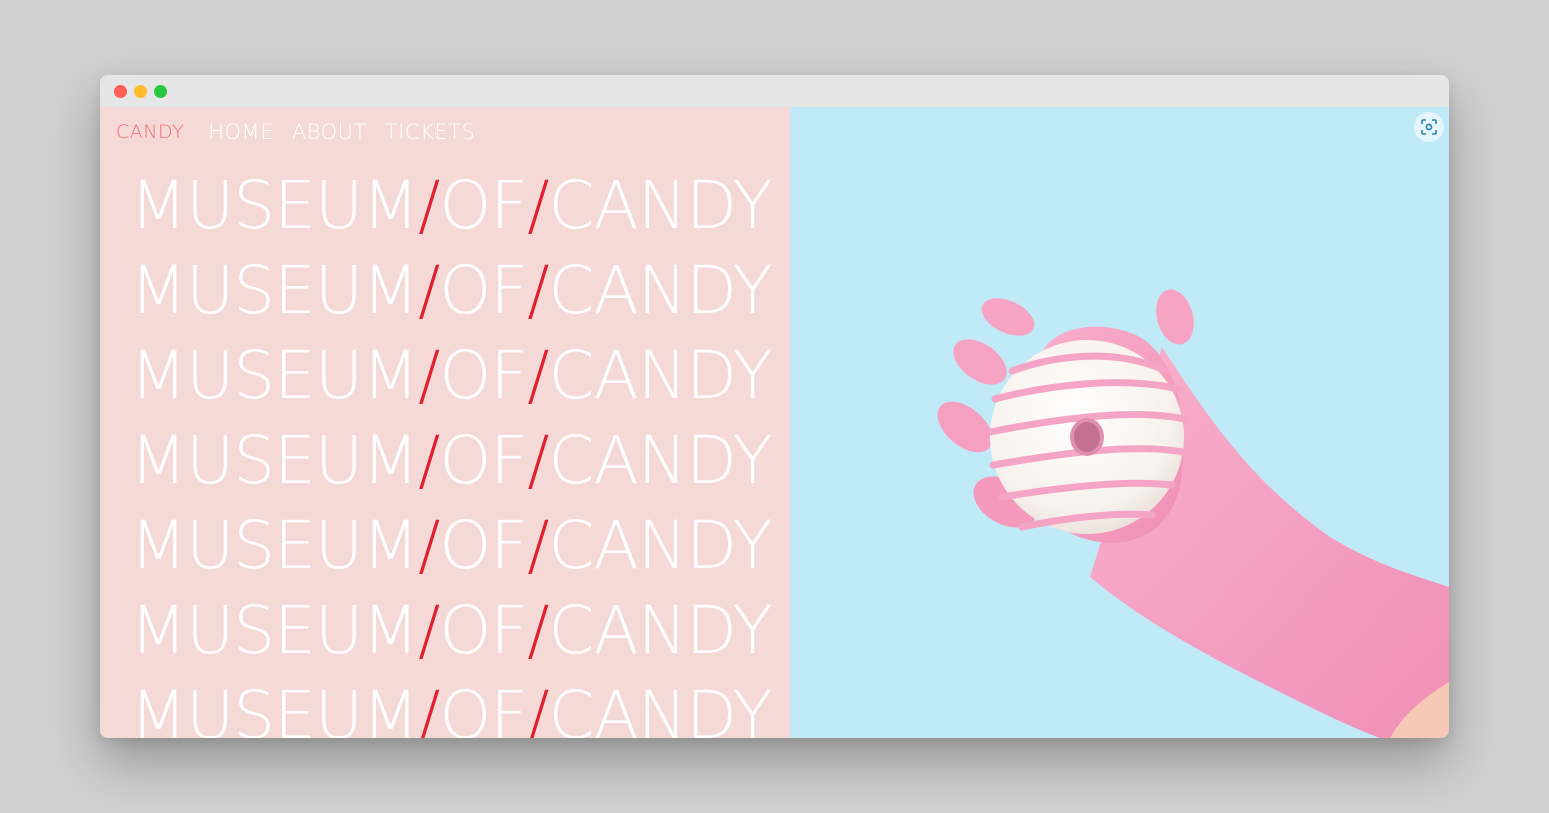 This screenshot has height=813, width=1549. Describe the element at coordinates (430, 132) in the screenshot. I see `nav-tickets: TICKETS` at that location.